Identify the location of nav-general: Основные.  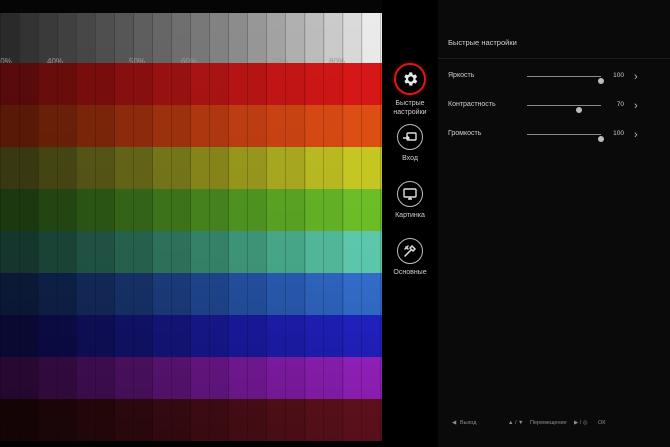
(410, 257).